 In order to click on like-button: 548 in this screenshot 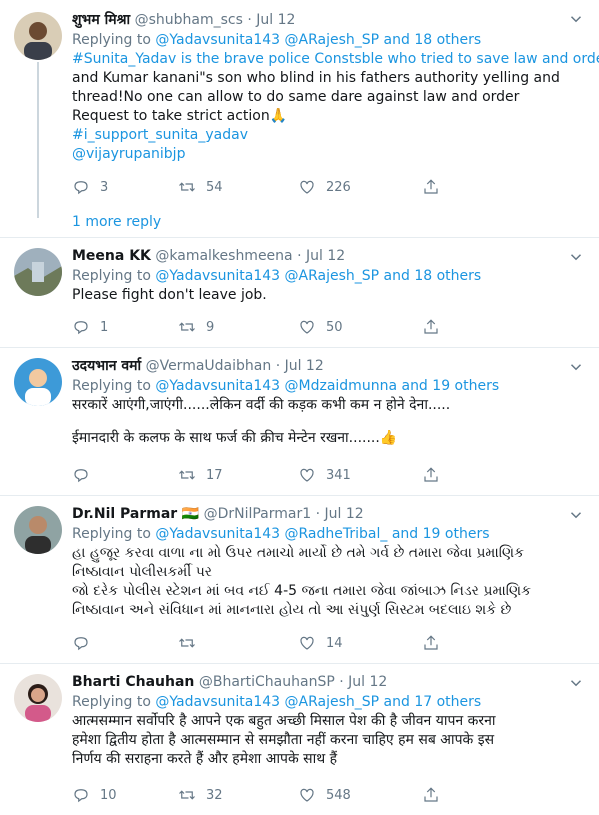, I will do `click(324, 795)`.